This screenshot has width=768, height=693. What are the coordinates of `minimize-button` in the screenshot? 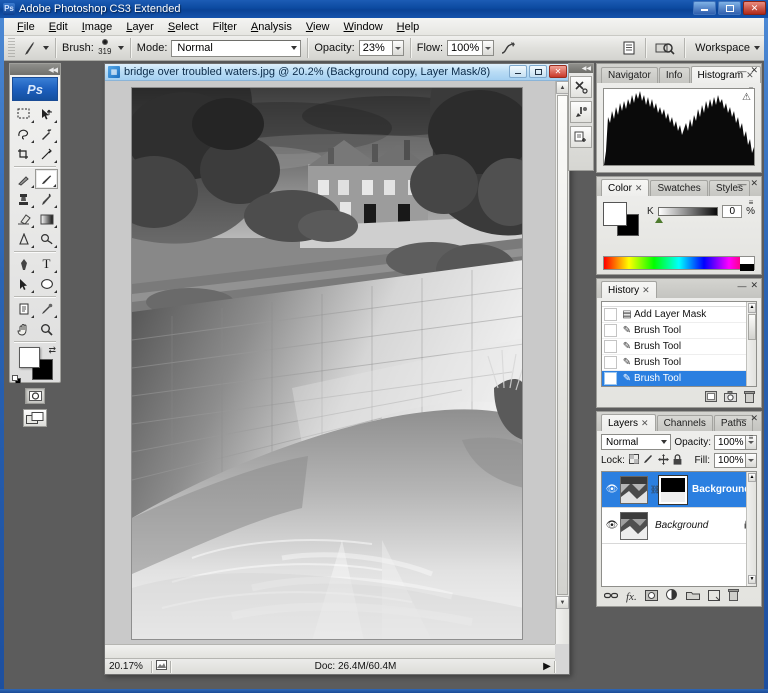 It's located at (704, 8).